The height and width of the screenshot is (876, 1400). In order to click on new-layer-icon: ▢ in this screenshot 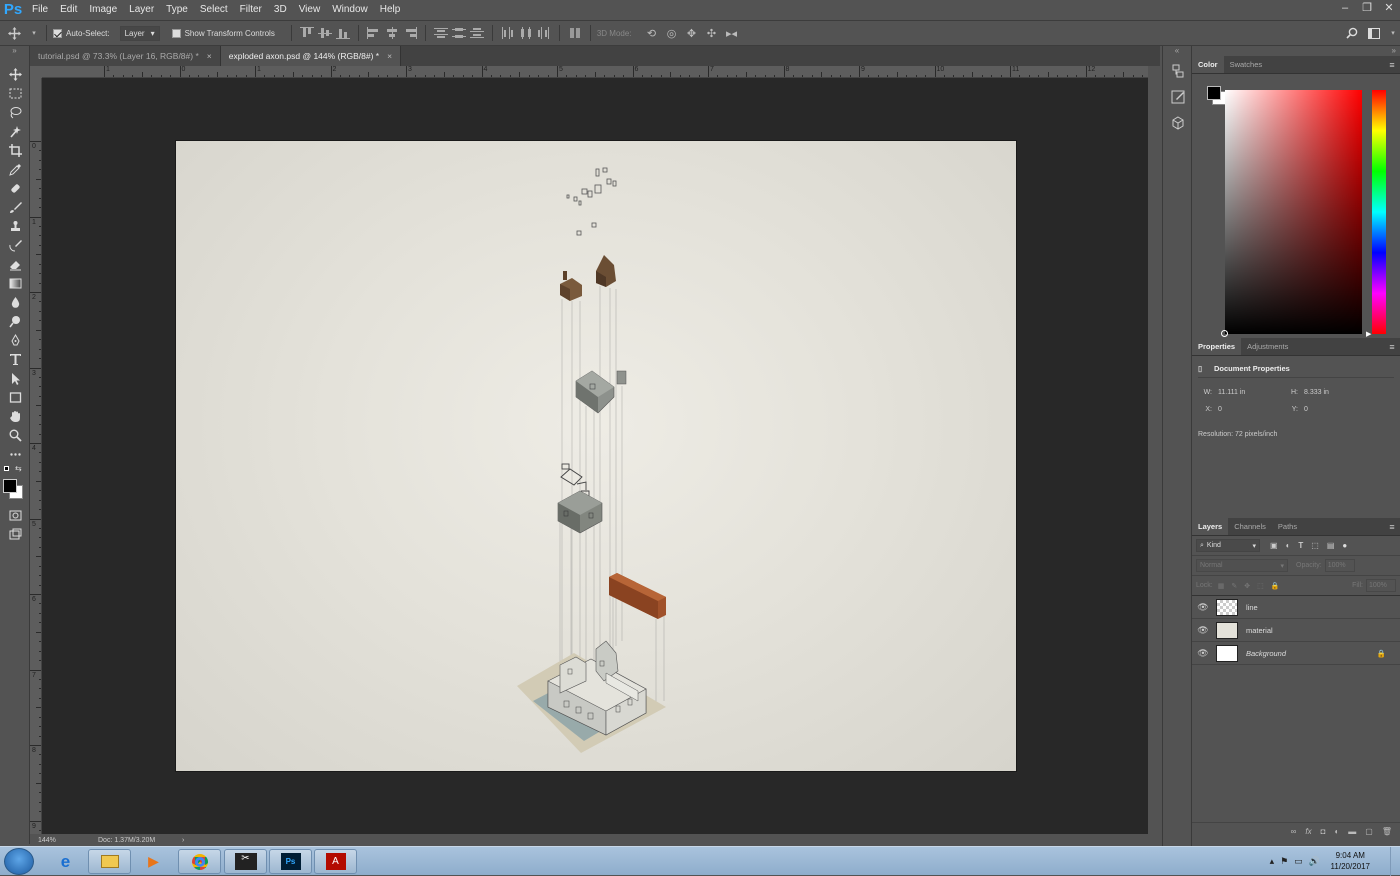, I will do `click(1369, 831)`.